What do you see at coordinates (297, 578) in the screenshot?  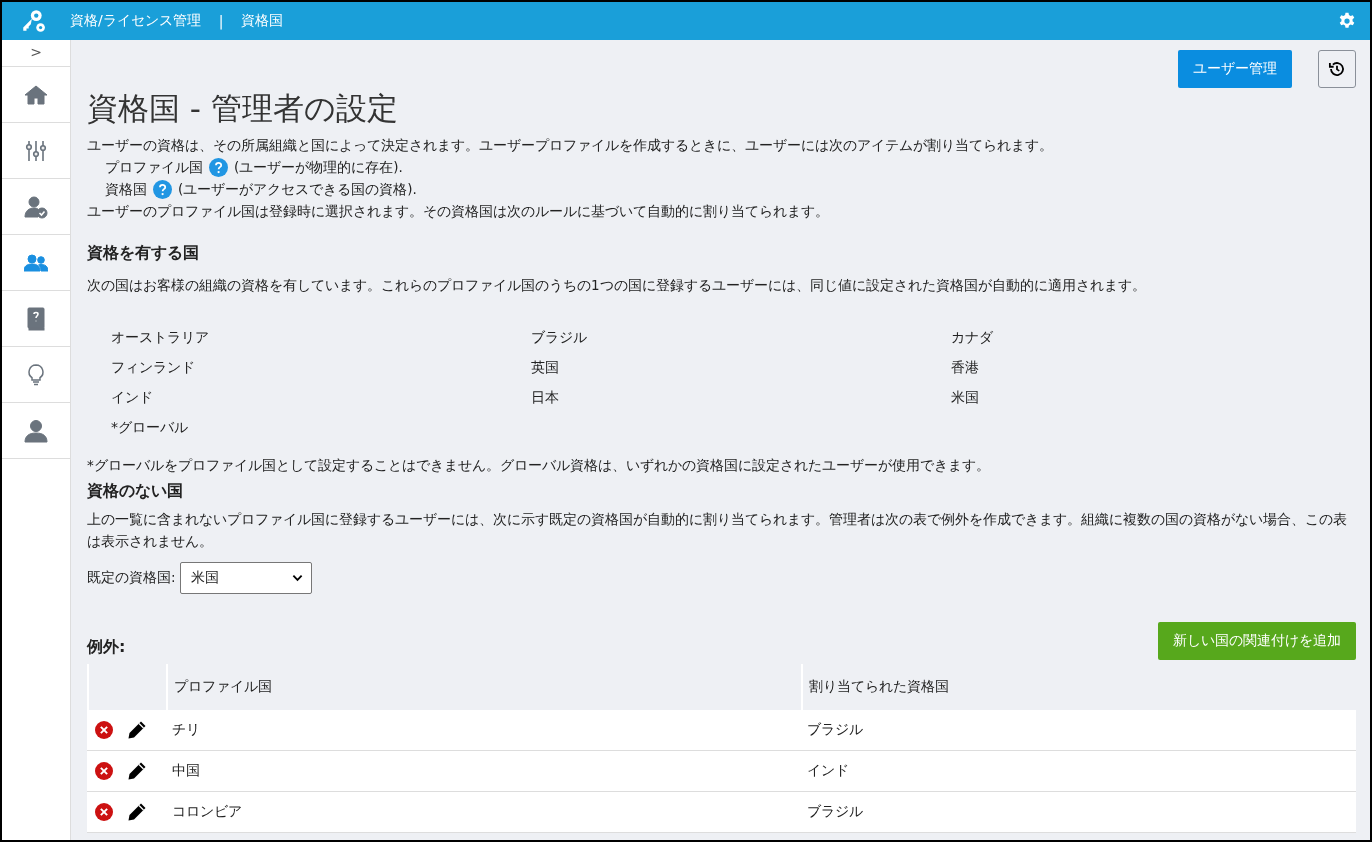 I see `caret-icon` at bounding box center [297, 578].